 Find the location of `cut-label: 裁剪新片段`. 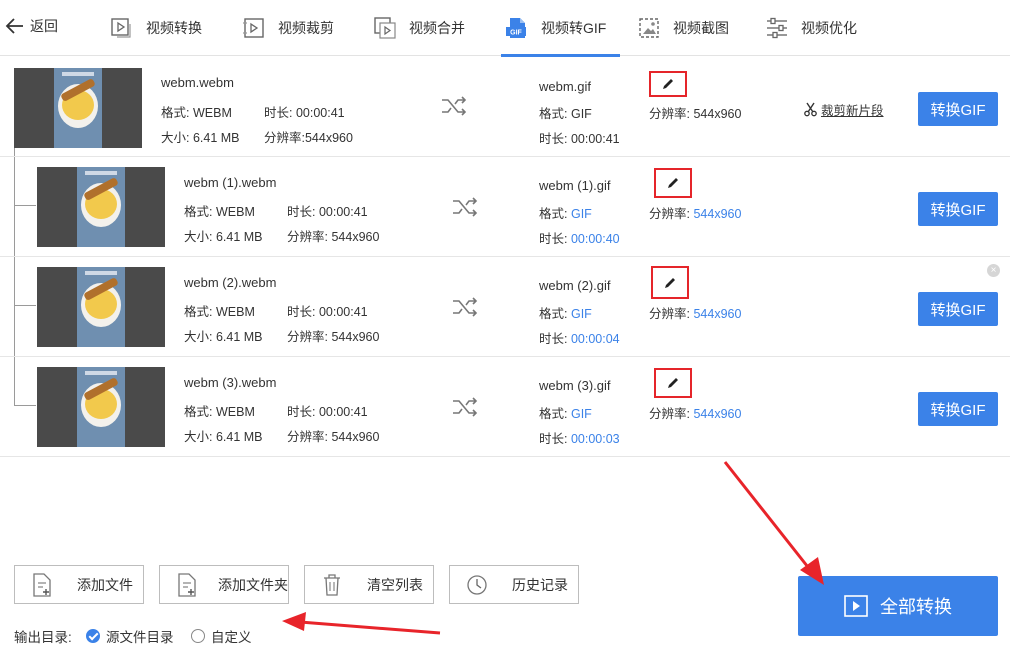

cut-label: 裁剪新片段 is located at coordinates (852, 111).